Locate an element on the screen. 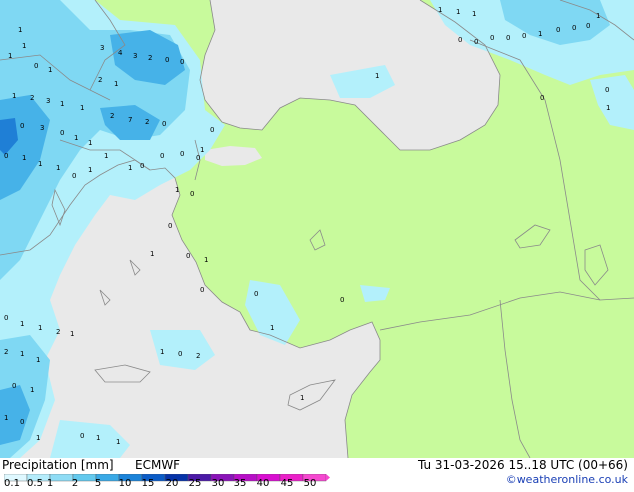 The image size is (634, 492). scale-labels: 0.1 0.5 1 2 5 10 15 20 25 30 35 40 45 50 is located at coordinates (165, 485).